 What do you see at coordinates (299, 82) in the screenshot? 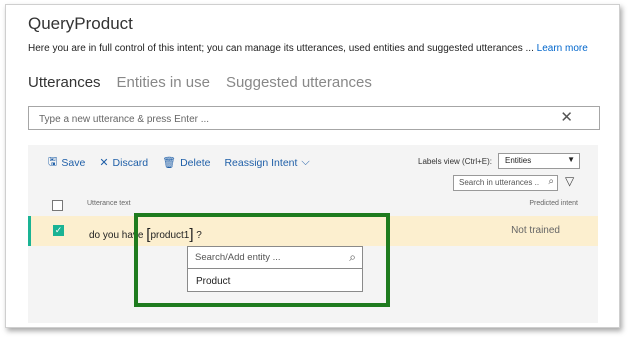
I see `tab-suggested-utterances: Suggested utterances` at bounding box center [299, 82].